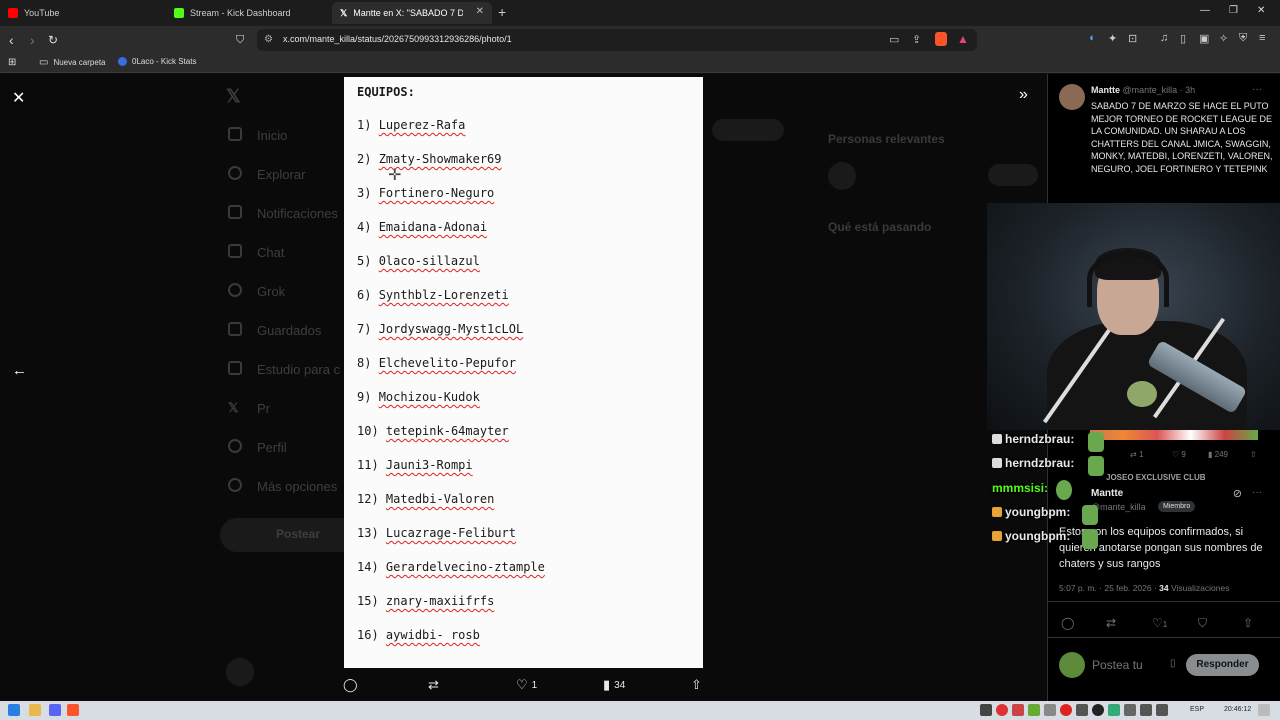  I want to click on sidebar-icon: ▯, so click(1183, 38).